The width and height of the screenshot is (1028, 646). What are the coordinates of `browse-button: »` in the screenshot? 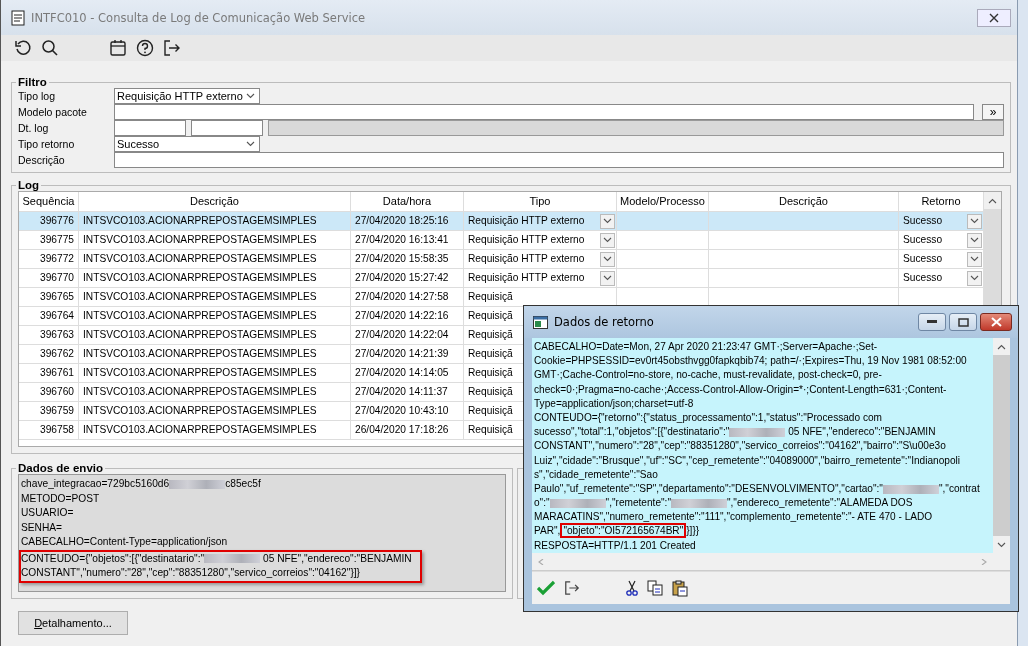 It's located at (993, 112).